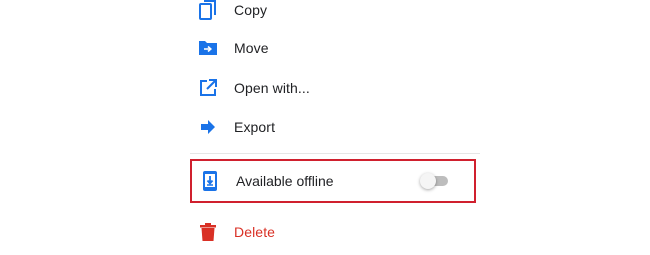  I want to click on available-offline-toggle, so click(434, 181).